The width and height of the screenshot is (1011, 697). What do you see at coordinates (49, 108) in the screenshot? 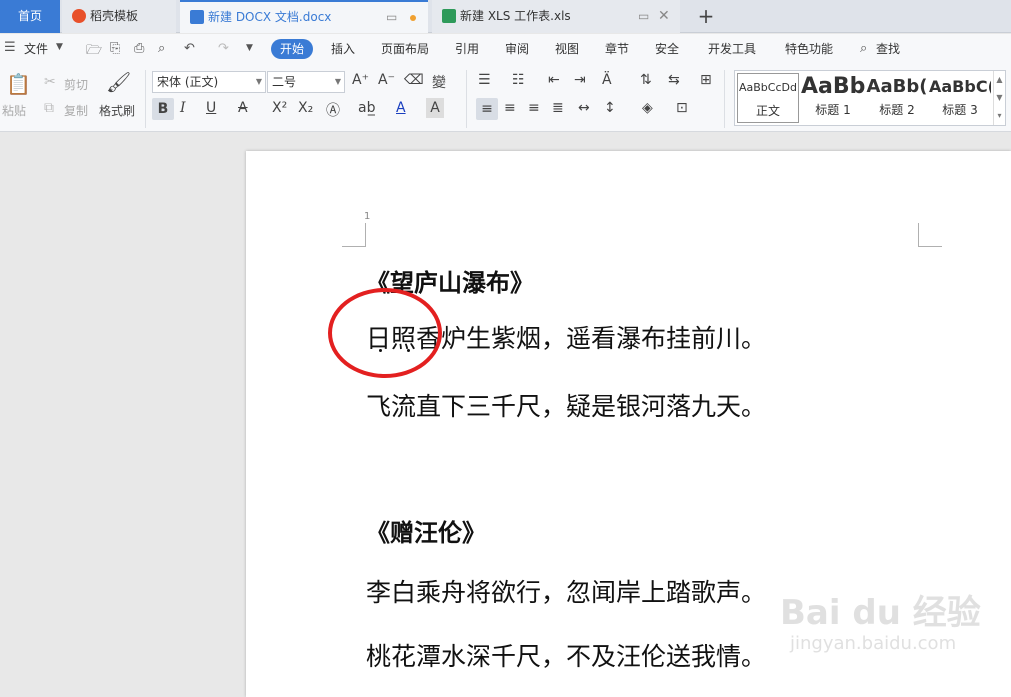
I see `copy-icon: ⧉` at bounding box center [49, 108].